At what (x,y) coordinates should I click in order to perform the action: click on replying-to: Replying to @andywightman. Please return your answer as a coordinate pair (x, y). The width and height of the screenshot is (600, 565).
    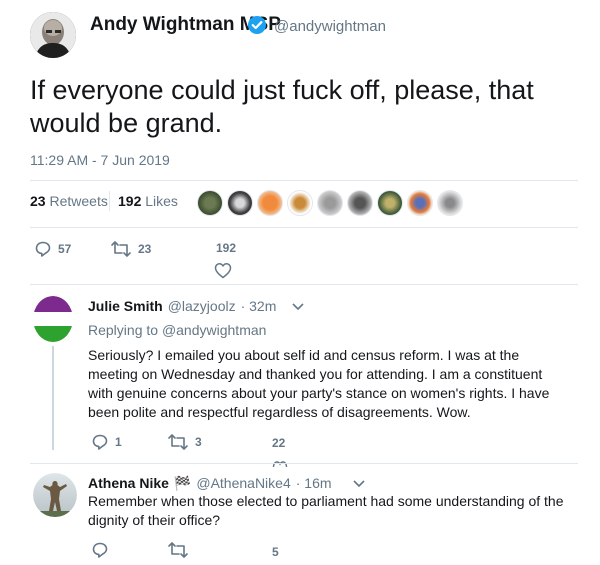
    Looking at the image, I should click on (177, 330).